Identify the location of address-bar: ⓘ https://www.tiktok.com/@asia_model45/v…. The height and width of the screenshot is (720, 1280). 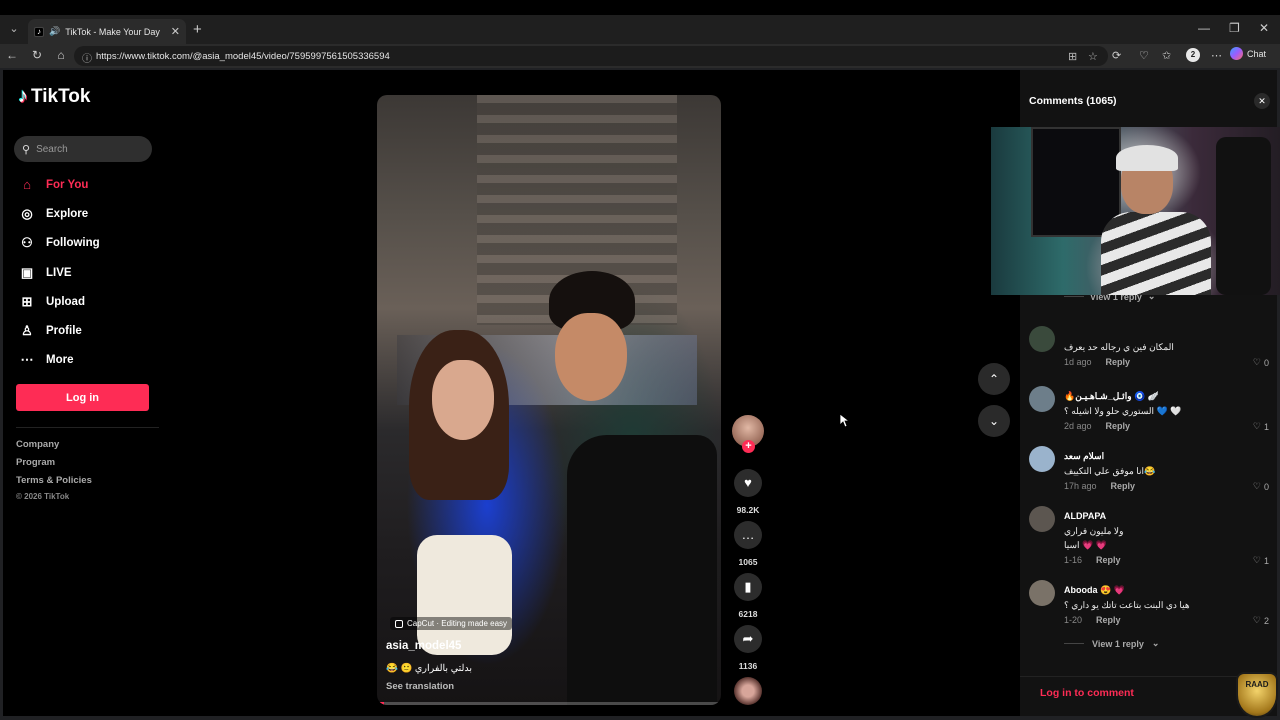
(591, 56).